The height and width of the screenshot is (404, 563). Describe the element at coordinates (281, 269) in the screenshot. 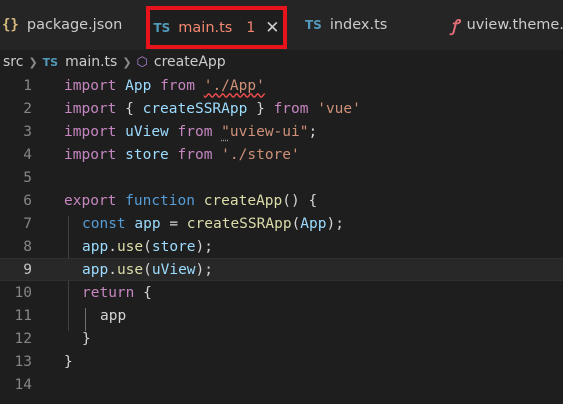

I see `code-line-current: 9 app.use(uView);` at that location.